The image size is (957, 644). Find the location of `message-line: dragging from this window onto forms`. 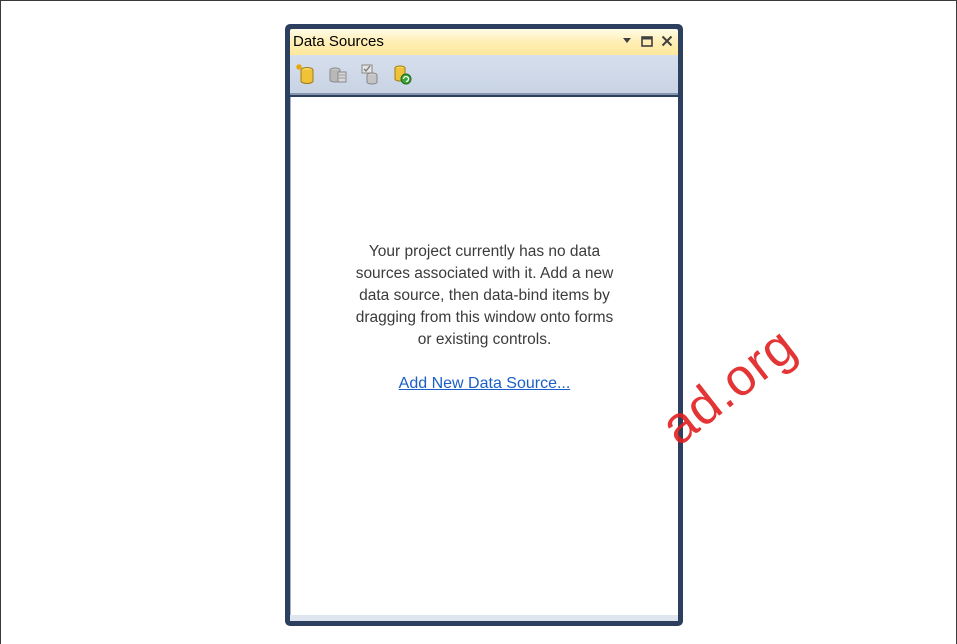

message-line: dragging from this window onto forms is located at coordinates (484, 317).